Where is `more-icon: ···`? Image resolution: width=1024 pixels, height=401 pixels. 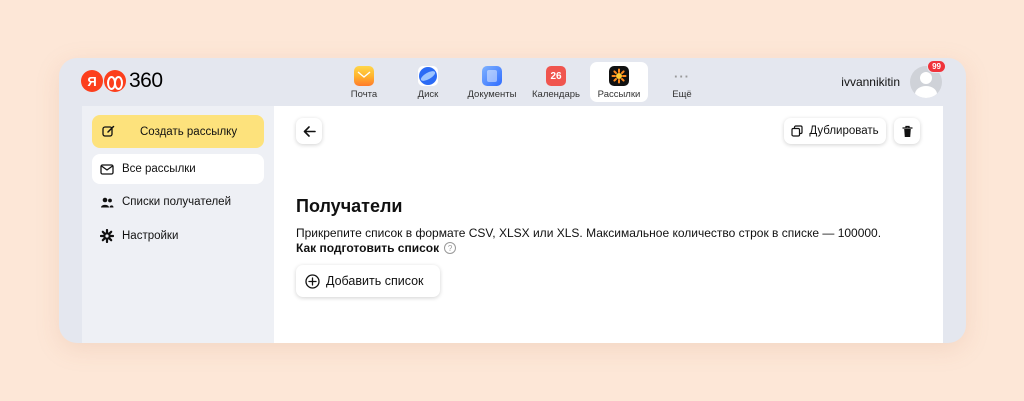 more-icon: ··· is located at coordinates (682, 76).